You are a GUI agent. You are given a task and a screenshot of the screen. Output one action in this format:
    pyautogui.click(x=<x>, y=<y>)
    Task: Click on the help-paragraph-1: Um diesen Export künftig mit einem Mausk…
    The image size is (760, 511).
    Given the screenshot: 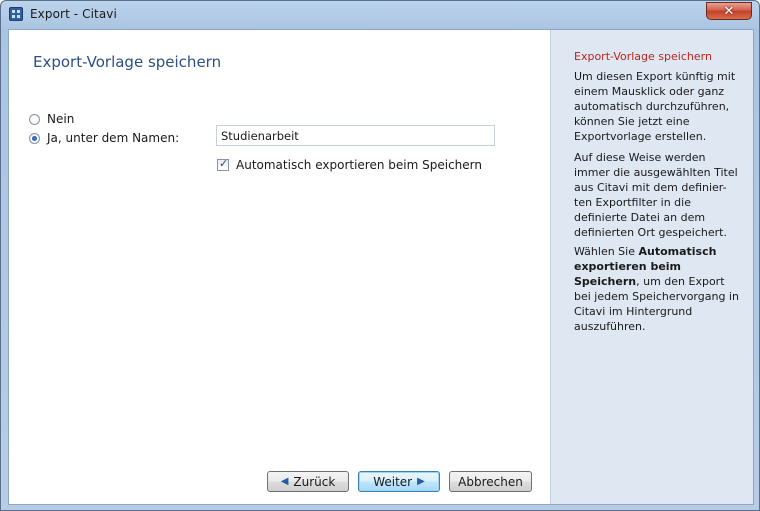 What is the action you would take?
    pyautogui.click(x=655, y=106)
    